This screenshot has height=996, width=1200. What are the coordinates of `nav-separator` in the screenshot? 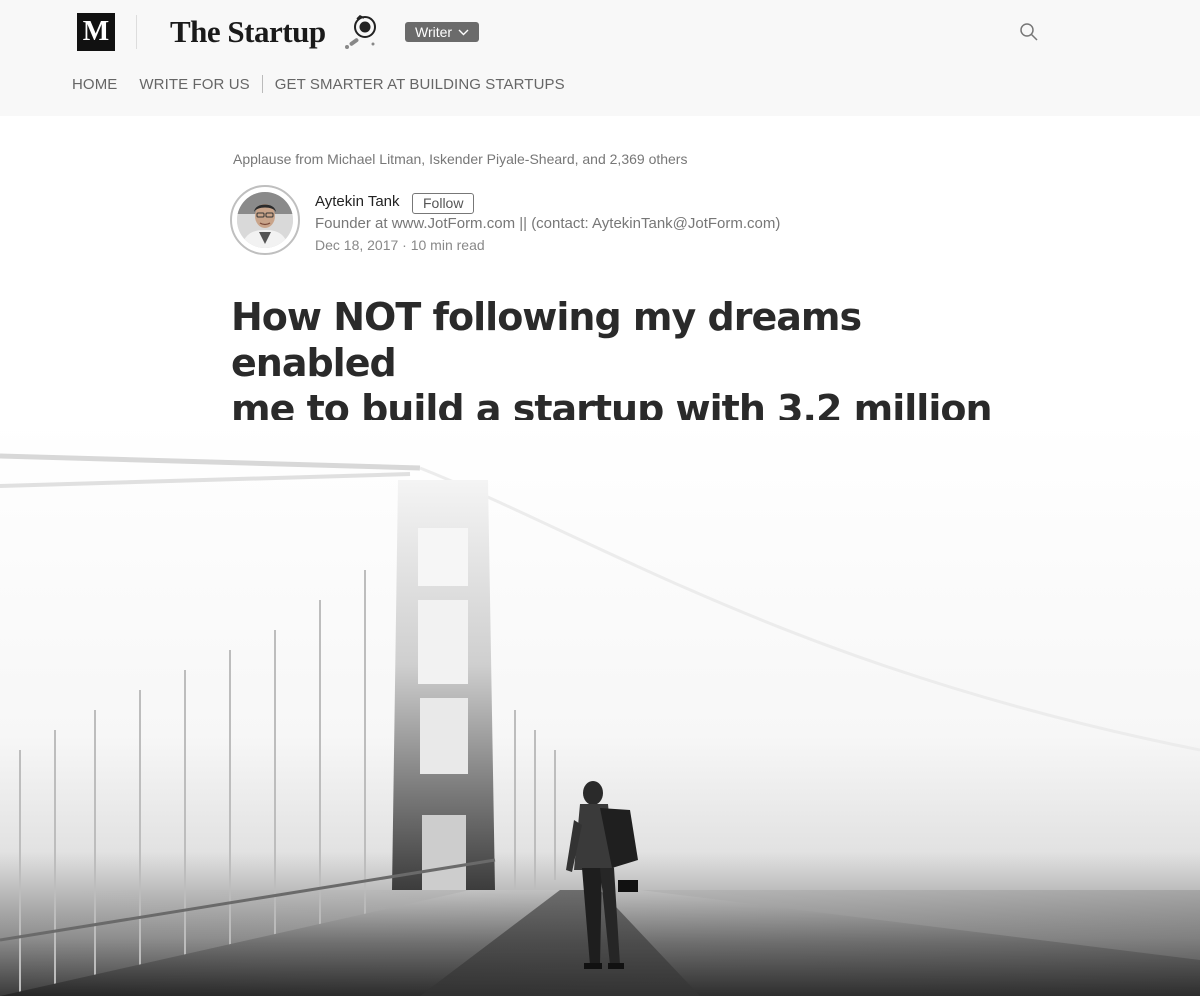 It's located at (262, 84).